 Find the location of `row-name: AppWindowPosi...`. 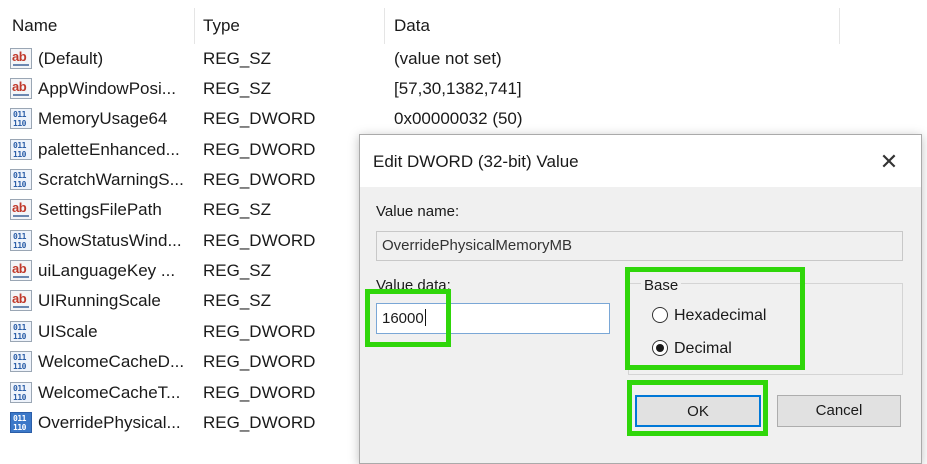

row-name: AppWindowPosi... is located at coordinates (107, 88).